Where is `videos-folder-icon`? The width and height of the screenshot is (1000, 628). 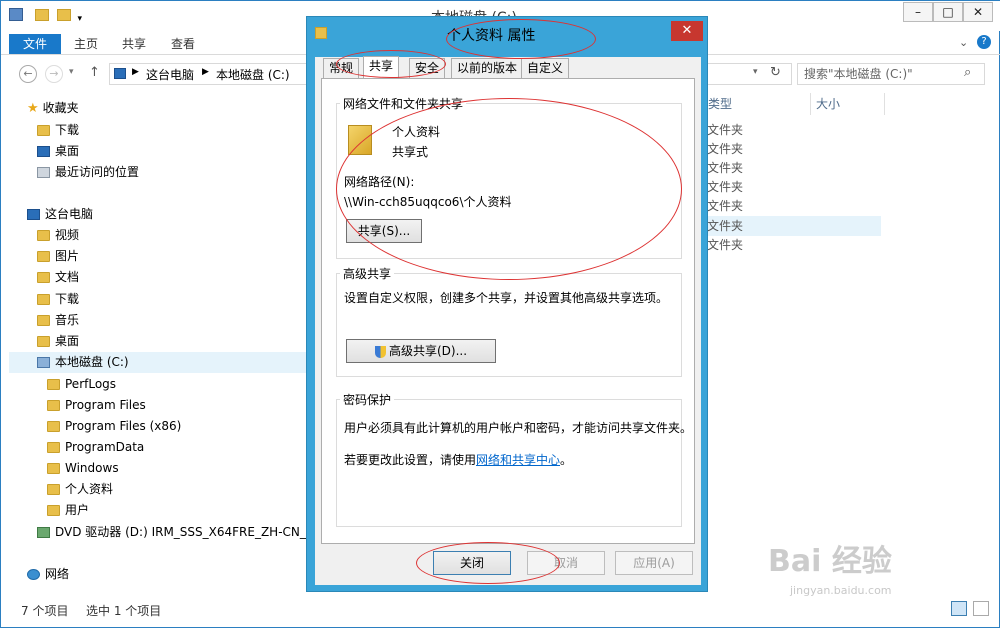 videos-folder-icon is located at coordinates (43, 235).